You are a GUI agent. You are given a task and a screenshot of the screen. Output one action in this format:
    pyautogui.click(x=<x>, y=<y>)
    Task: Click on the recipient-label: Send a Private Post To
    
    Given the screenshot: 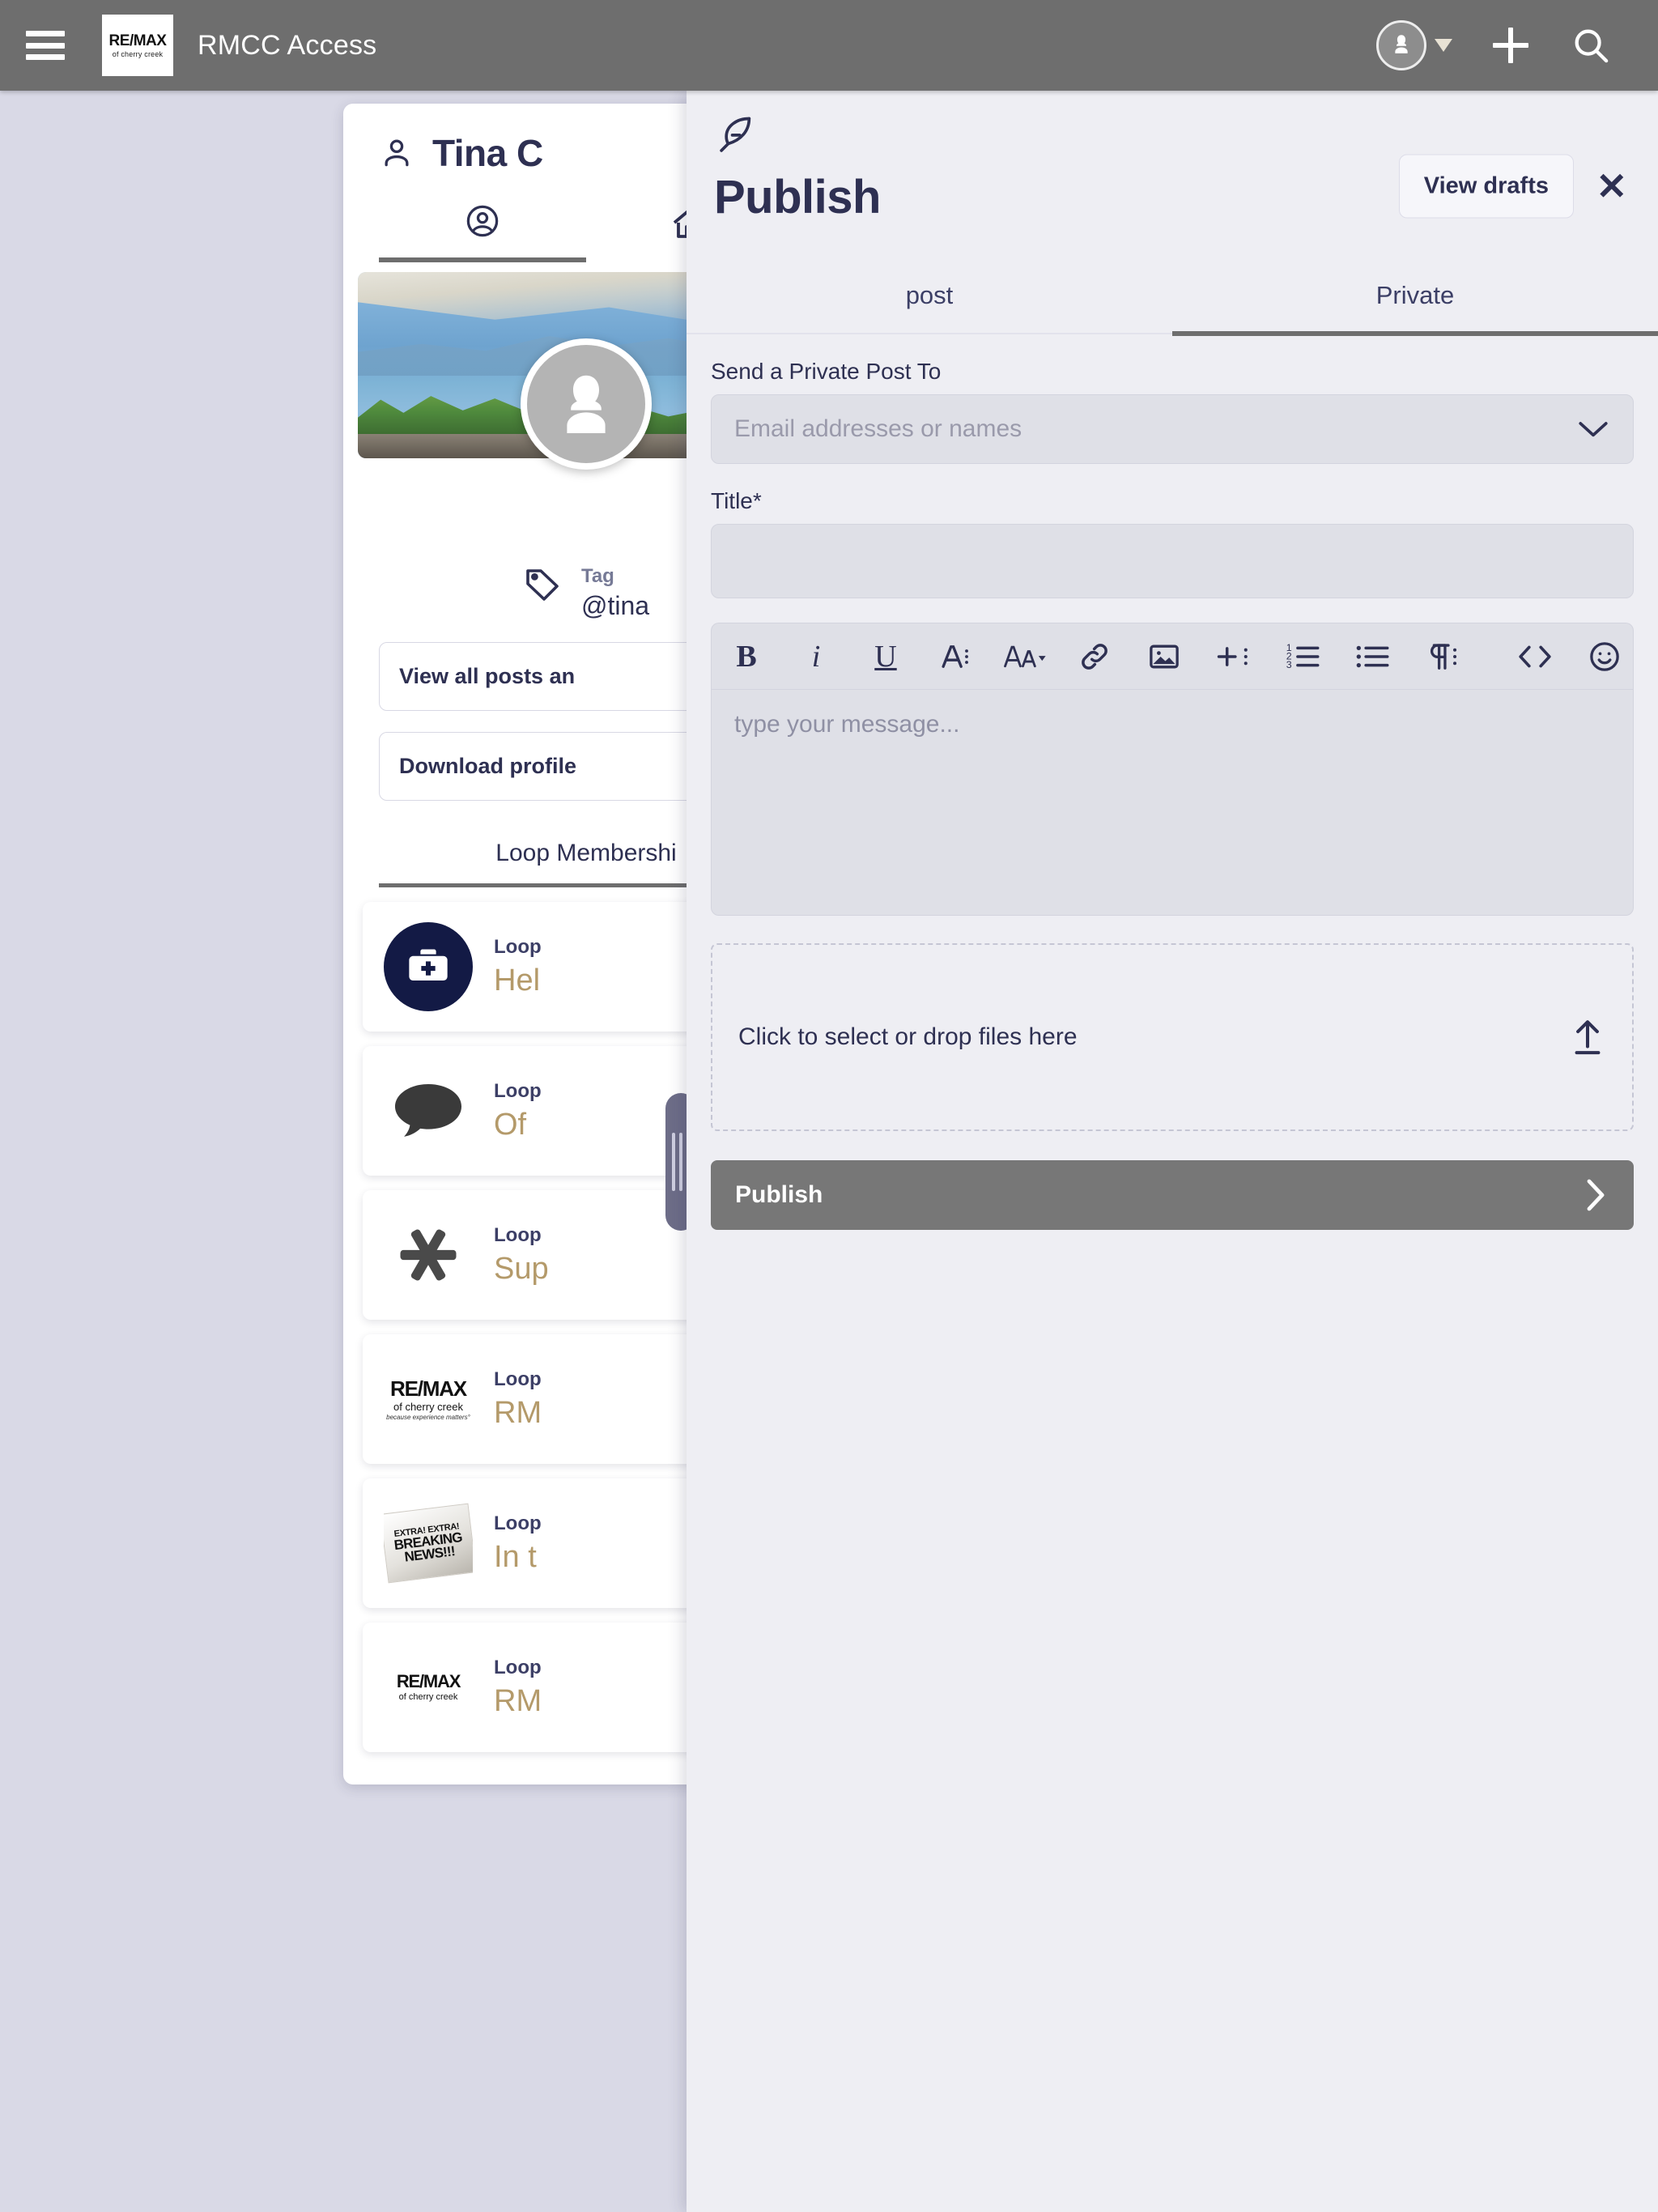 What is the action you would take?
    pyautogui.click(x=826, y=372)
    